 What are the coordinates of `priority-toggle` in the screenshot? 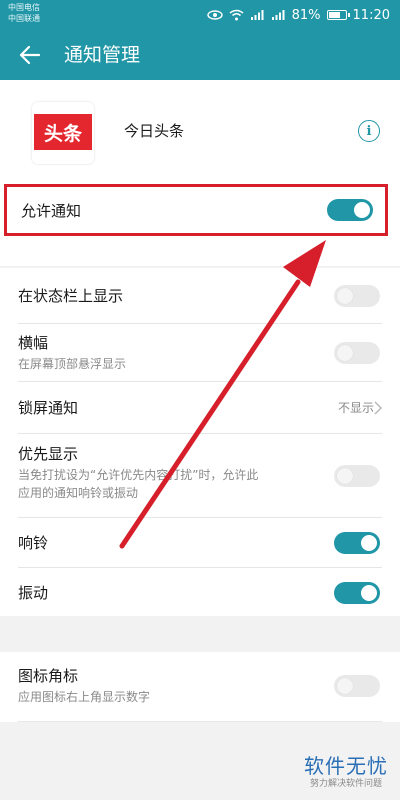 It's located at (357, 476).